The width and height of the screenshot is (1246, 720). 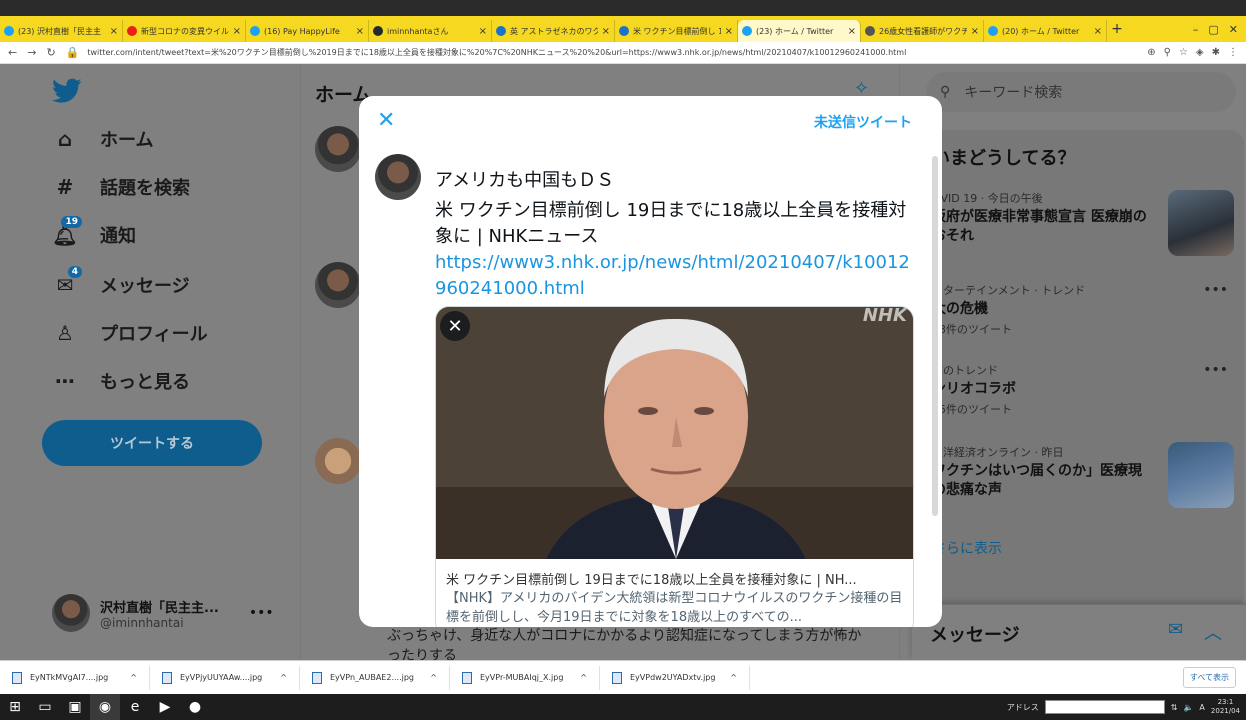 I want to click on forward-icon: →, so click(x=31, y=52).